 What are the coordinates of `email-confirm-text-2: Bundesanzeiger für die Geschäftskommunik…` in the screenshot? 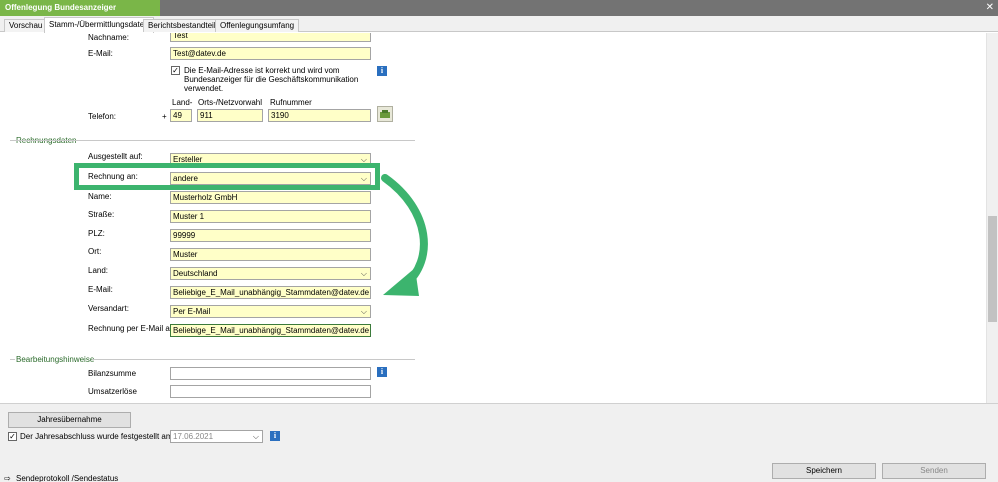 It's located at (271, 79).